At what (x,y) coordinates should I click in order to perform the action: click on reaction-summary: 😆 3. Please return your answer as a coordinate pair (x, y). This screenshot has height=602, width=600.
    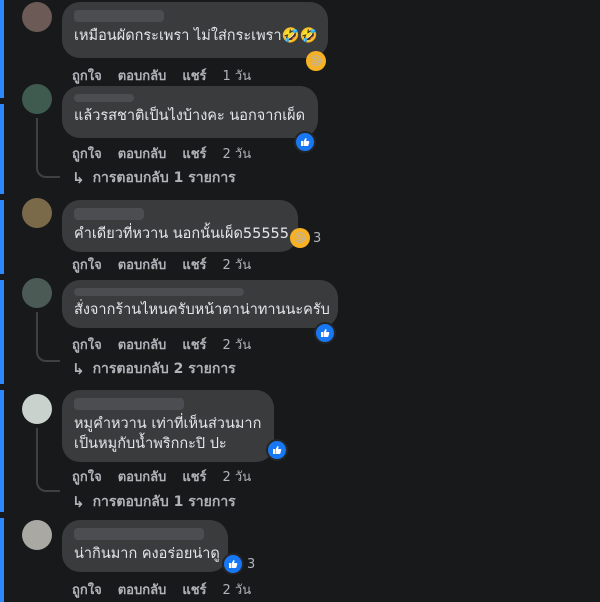
    Looking at the image, I should click on (305, 238).